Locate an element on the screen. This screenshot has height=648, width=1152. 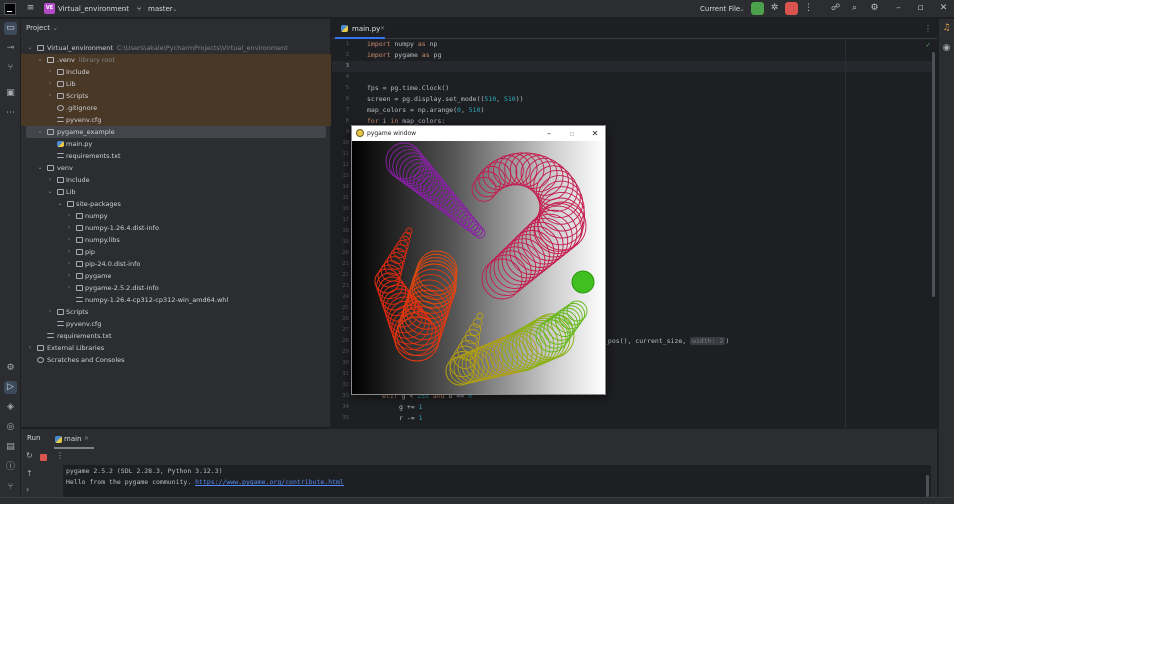
rerun-icon: ↻ is located at coordinates (29, 455).